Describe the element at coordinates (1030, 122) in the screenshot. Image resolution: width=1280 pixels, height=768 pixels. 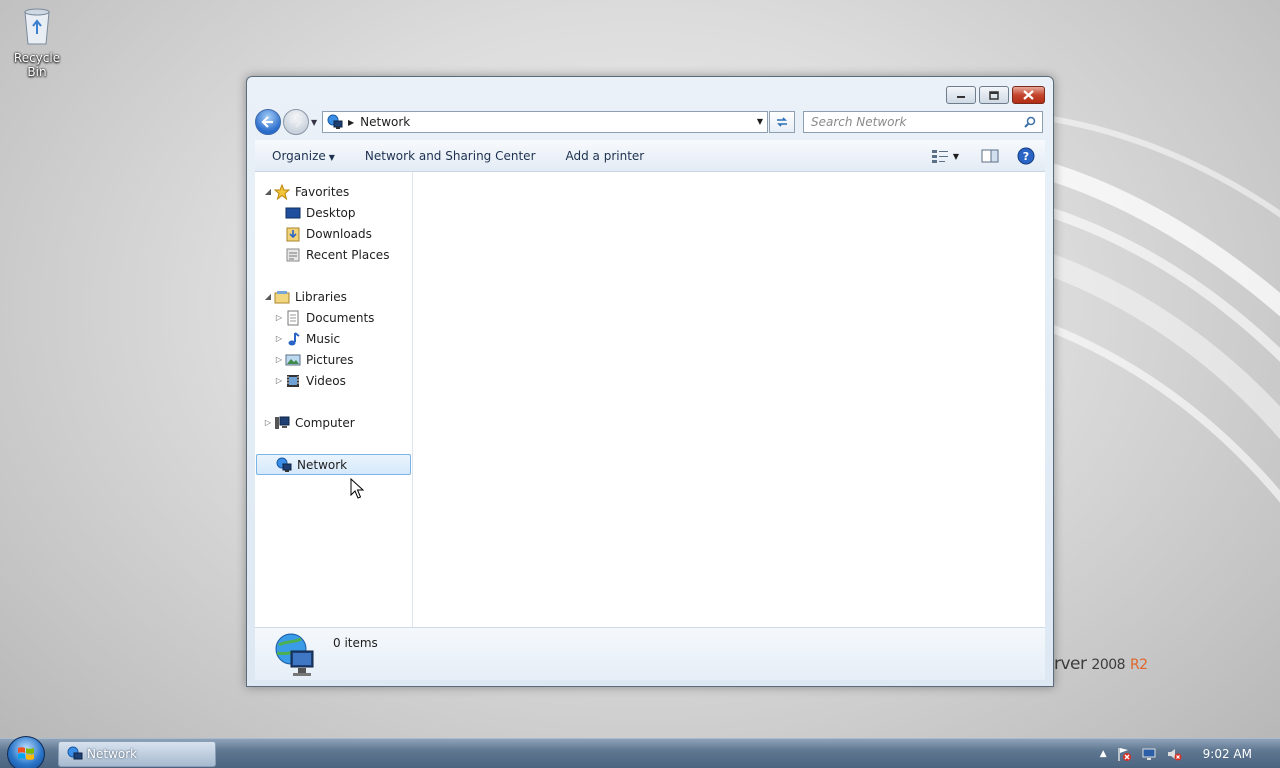
I see `search-icon` at that location.